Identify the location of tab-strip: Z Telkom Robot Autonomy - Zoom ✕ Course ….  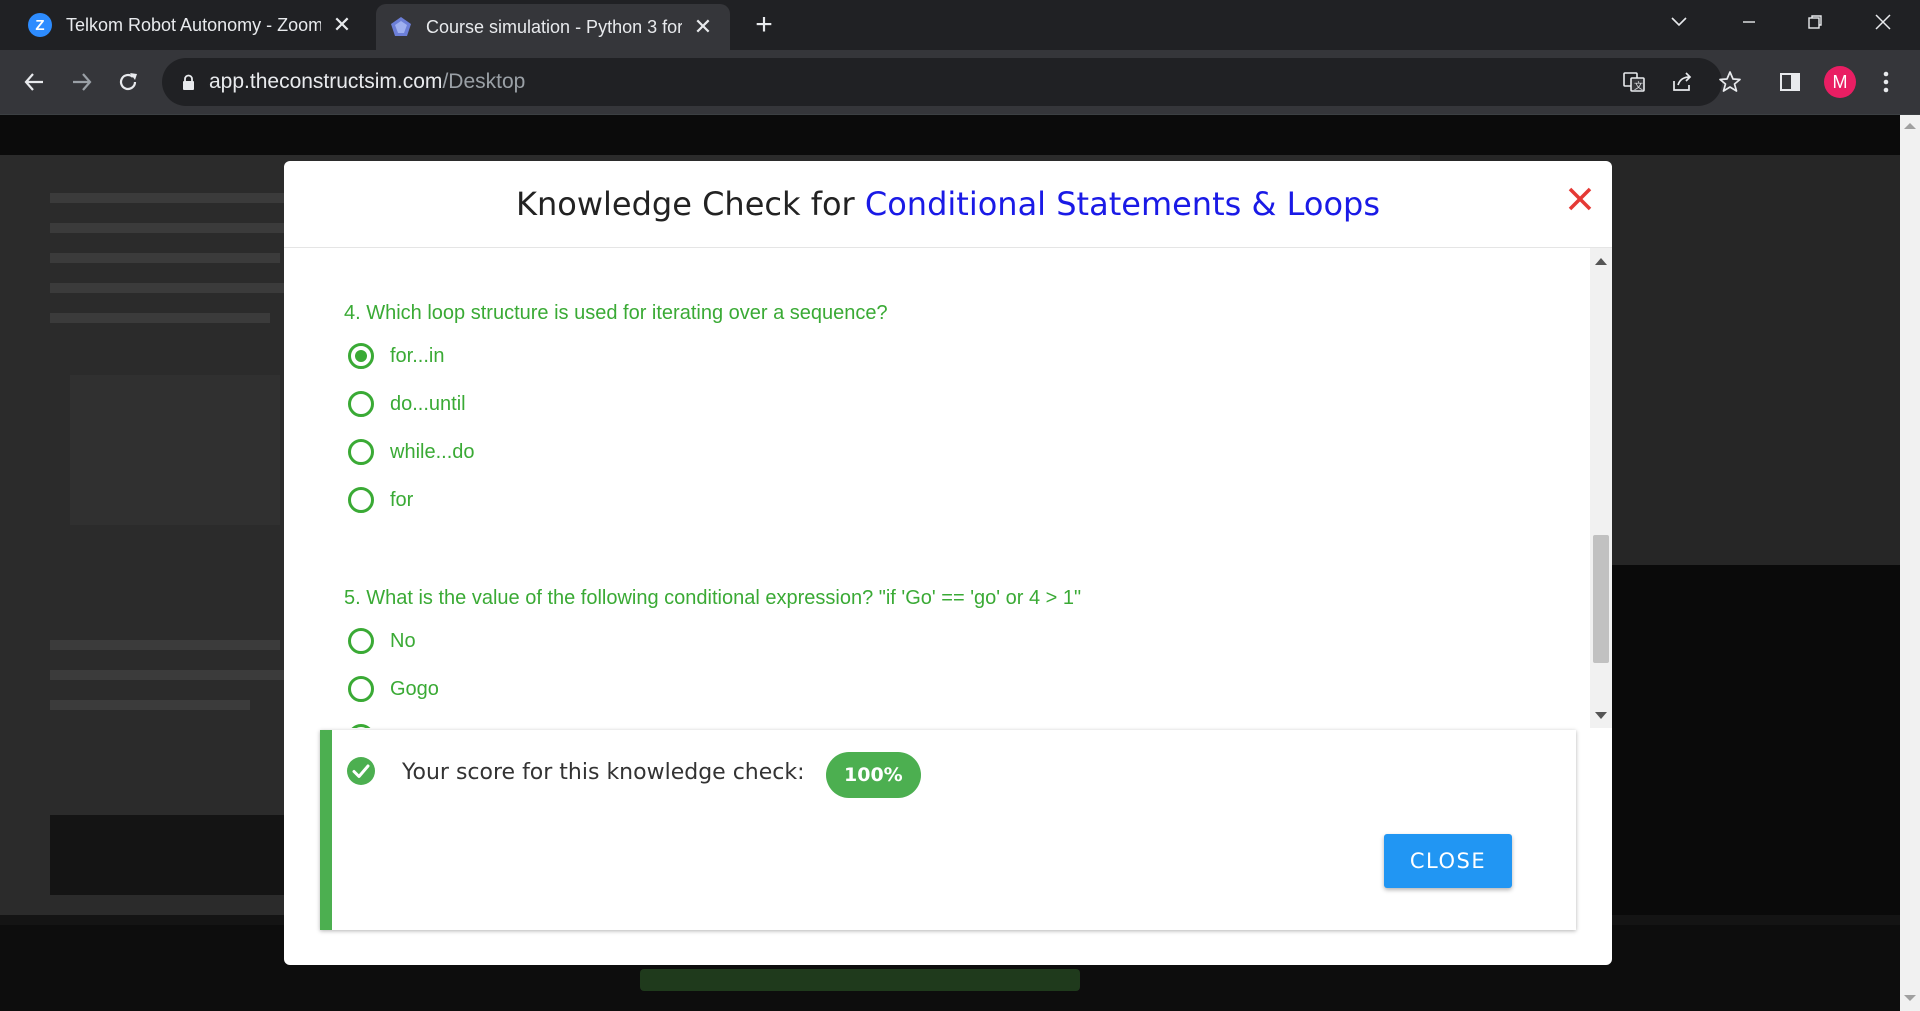
(960, 25).